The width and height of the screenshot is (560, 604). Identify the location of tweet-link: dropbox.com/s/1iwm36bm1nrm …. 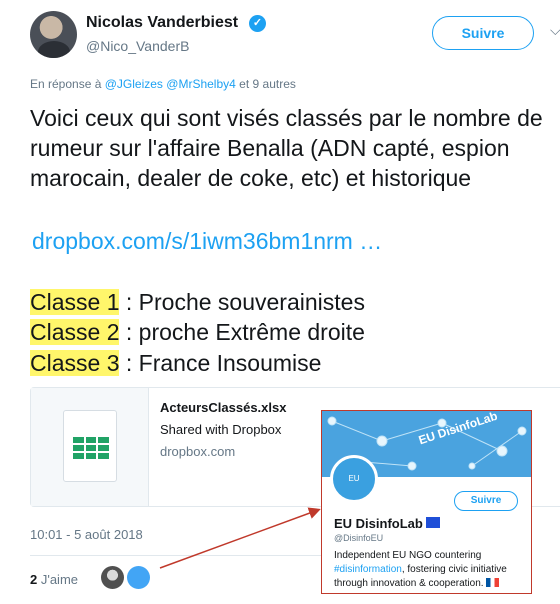
(207, 241).